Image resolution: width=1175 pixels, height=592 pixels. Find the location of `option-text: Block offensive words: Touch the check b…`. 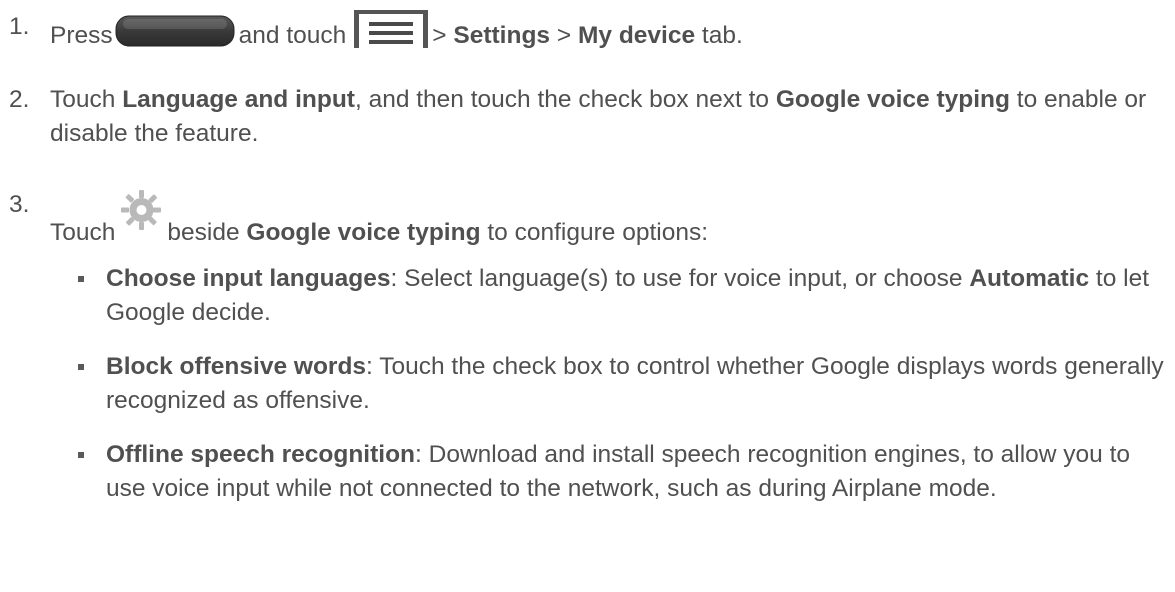

option-text: Block offensive words: Touch the check b… is located at coordinates (639, 384).